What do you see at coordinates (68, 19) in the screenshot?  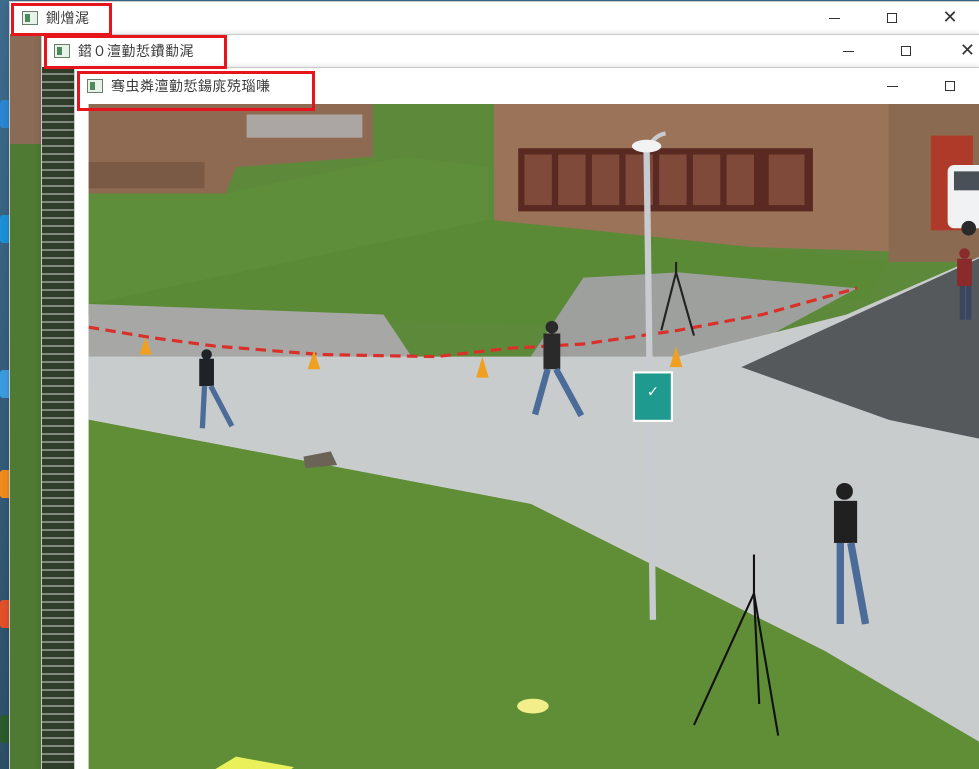 I see `window-title: 鍘熷浘` at bounding box center [68, 19].